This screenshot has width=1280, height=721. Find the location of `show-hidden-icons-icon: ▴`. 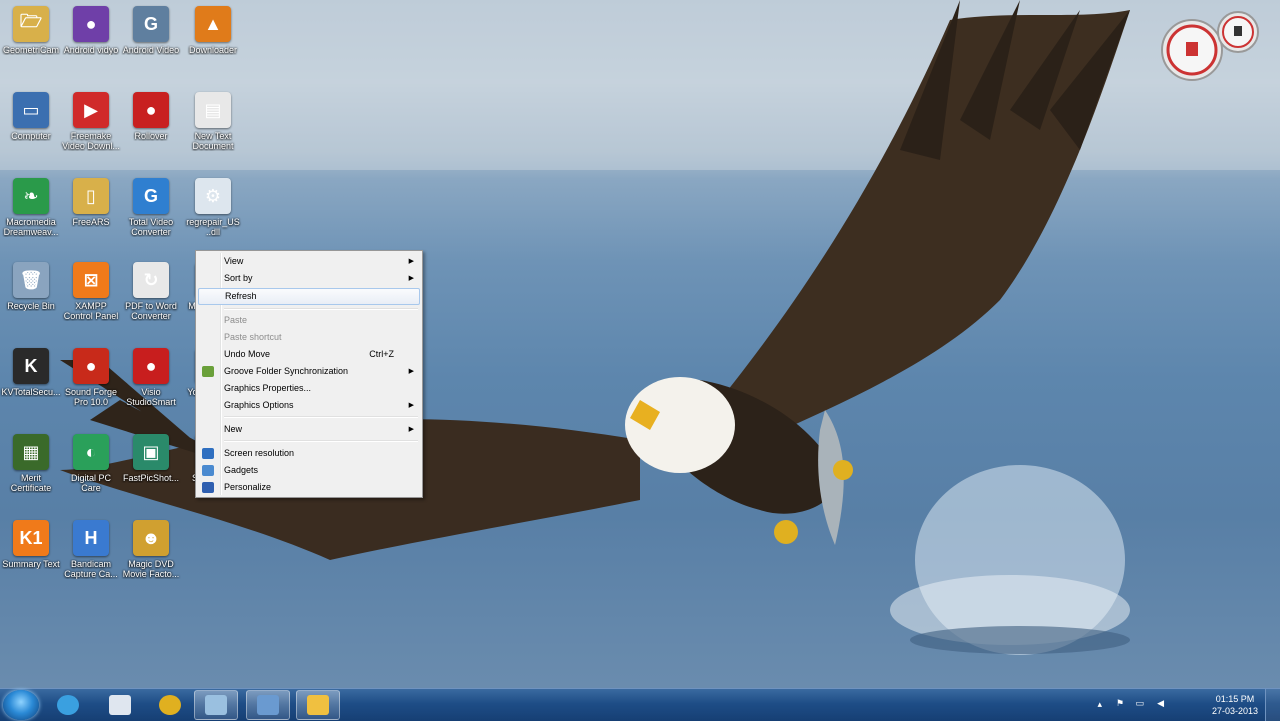

show-hidden-icons-icon: ▴ is located at coordinates (1099, 704).